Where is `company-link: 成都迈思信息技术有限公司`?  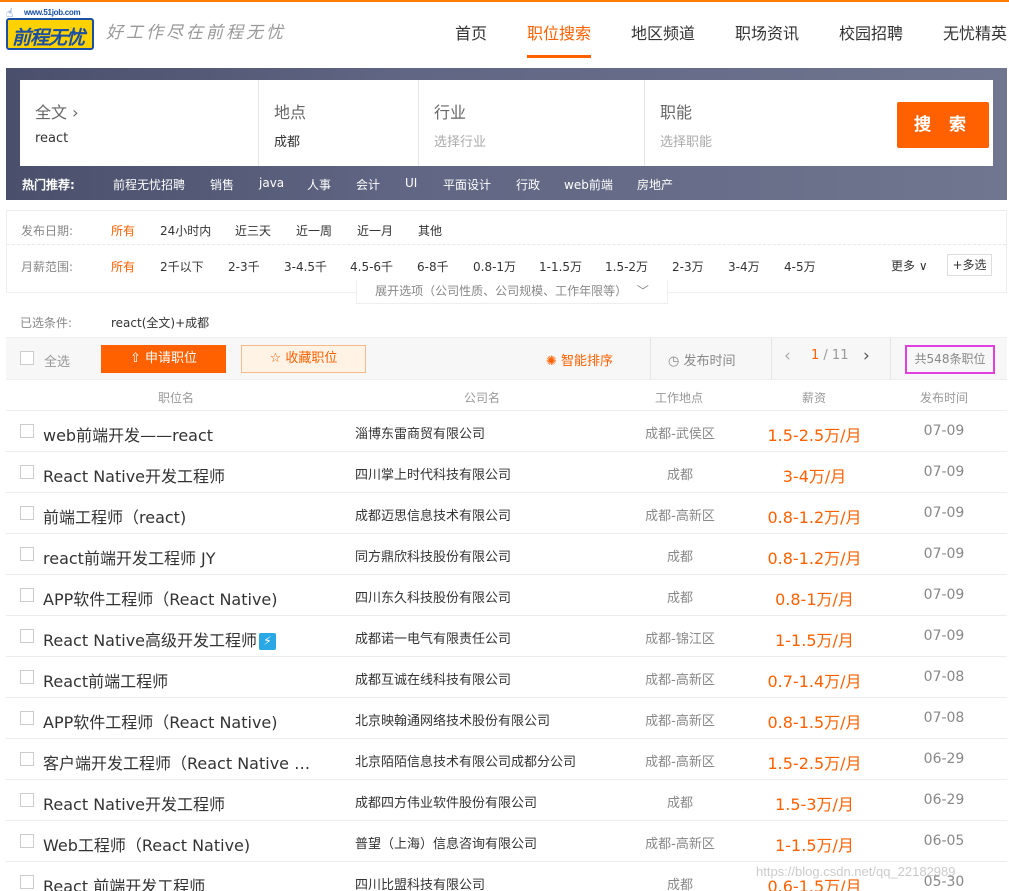
company-link: 成都迈思信息技术有限公司 is located at coordinates (433, 514).